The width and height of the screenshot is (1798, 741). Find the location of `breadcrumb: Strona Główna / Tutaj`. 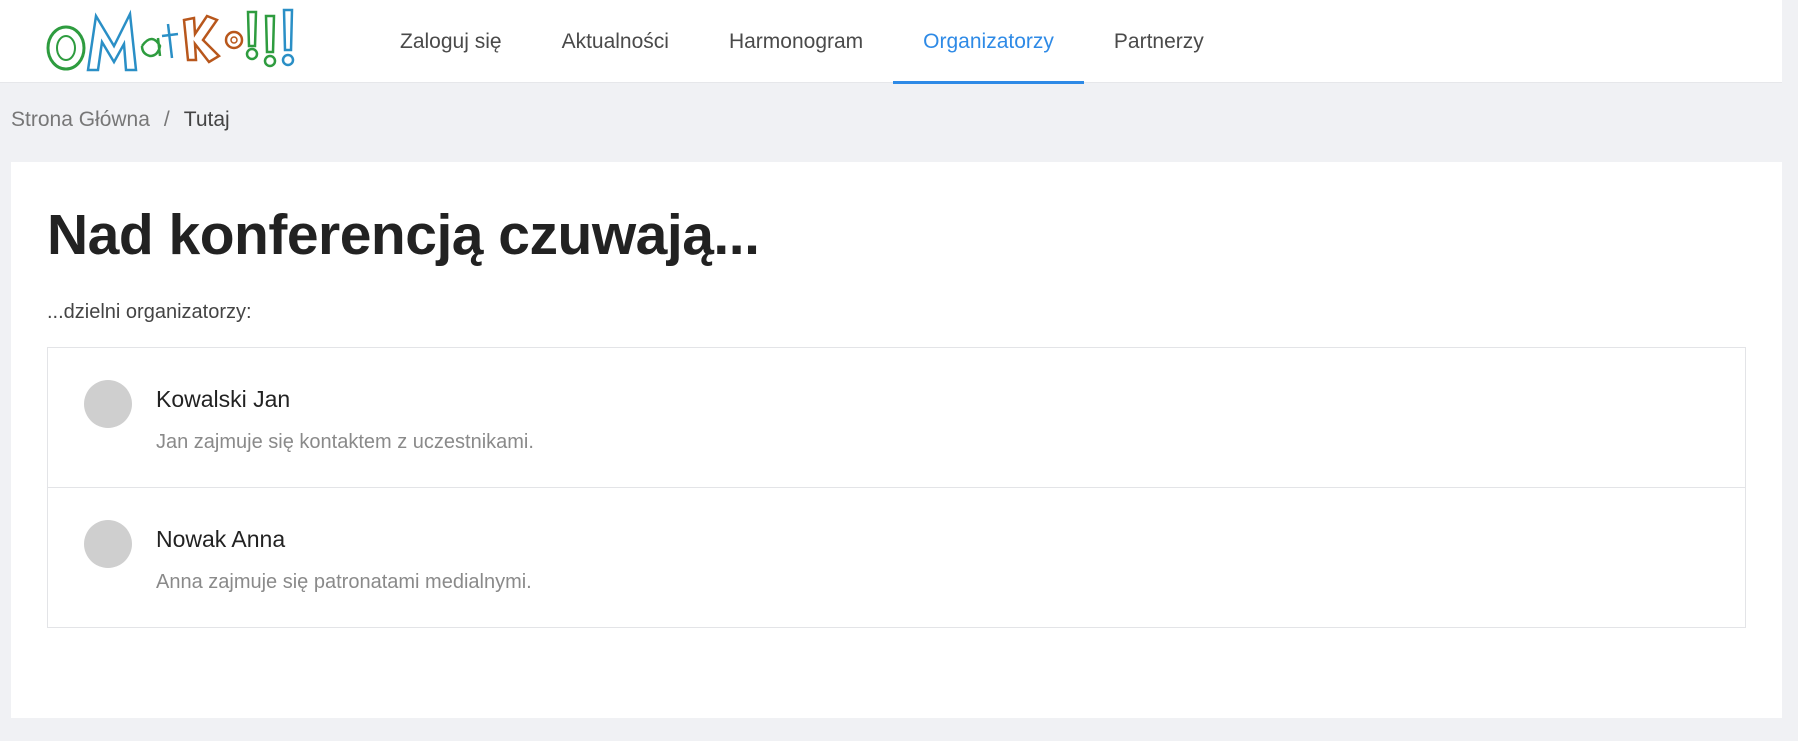

breadcrumb: Strona Główna / Tutaj is located at coordinates (120, 120).